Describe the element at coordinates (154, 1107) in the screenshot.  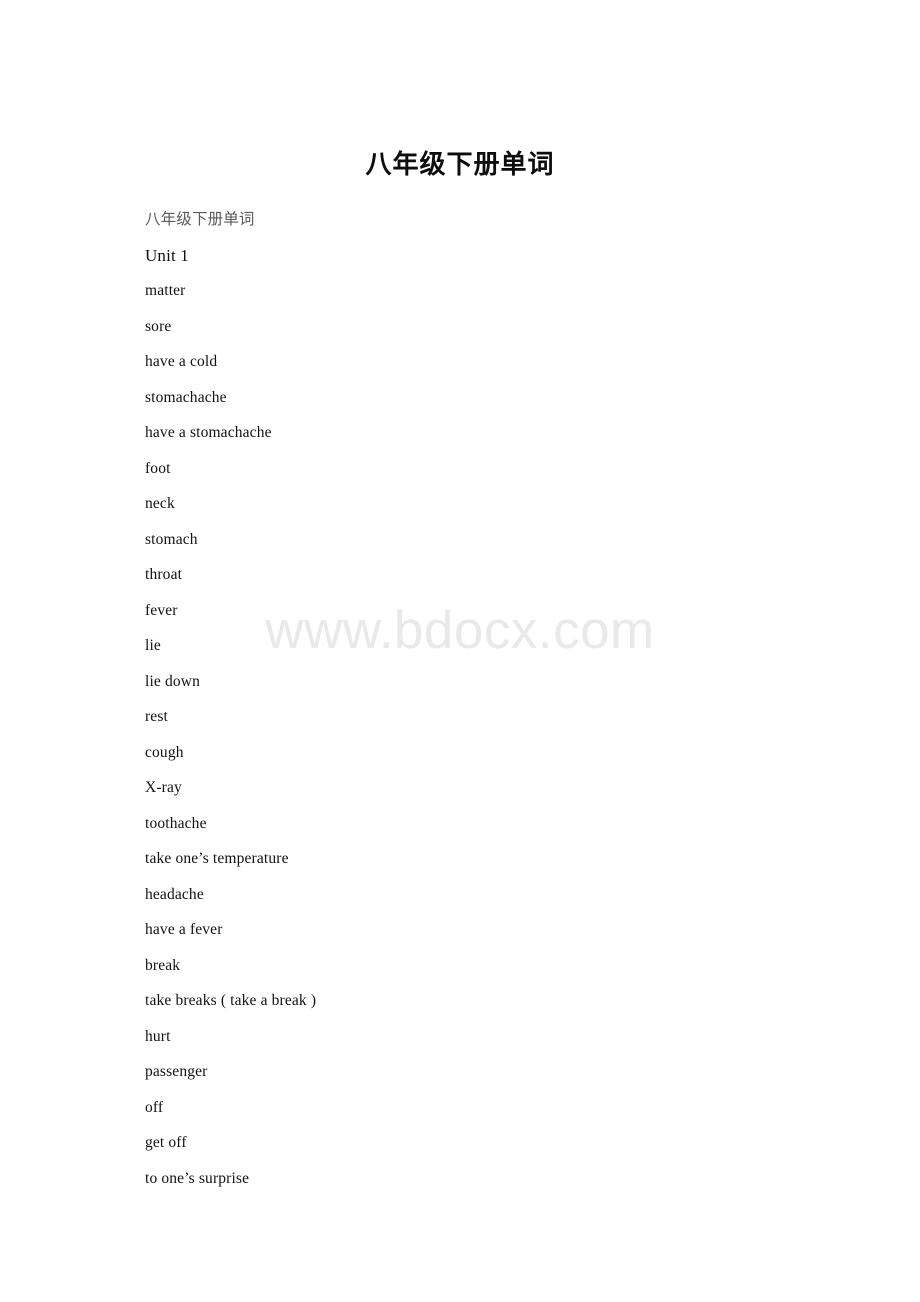
I see `vocabulary-line: off` at that location.